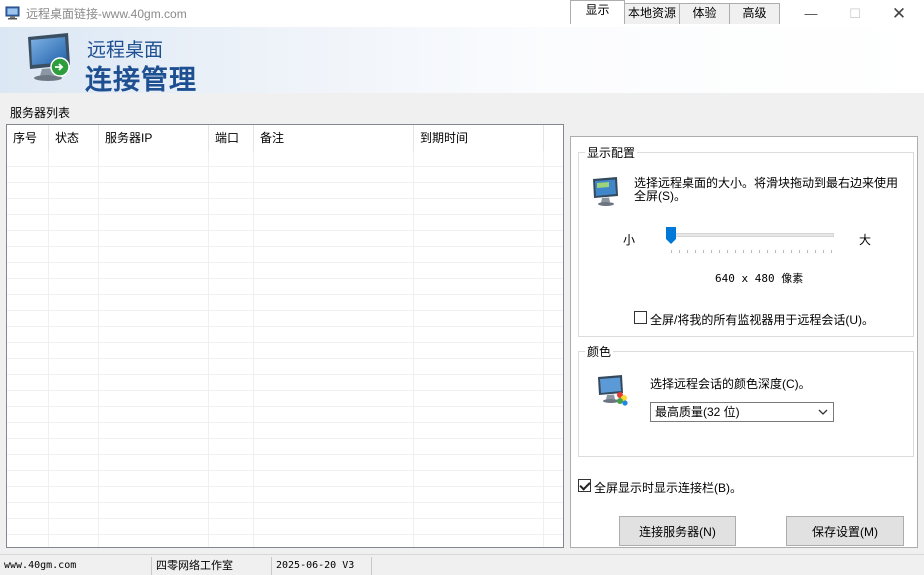  What do you see at coordinates (629, 240) in the screenshot?
I see `slider-min-label: 小` at bounding box center [629, 240].